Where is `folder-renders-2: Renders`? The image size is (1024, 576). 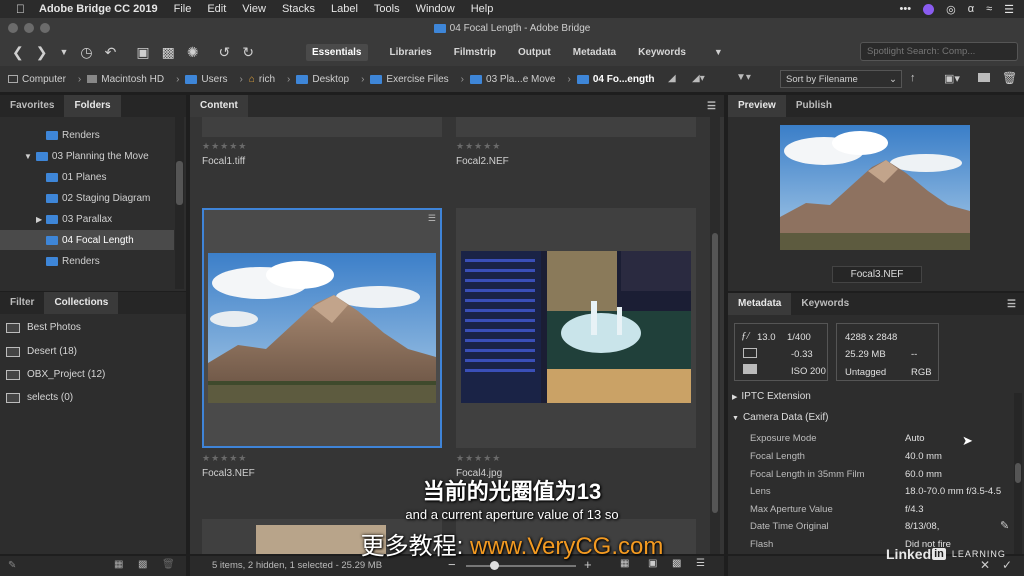
folder-renders-2: Renders is located at coordinates (87, 261).